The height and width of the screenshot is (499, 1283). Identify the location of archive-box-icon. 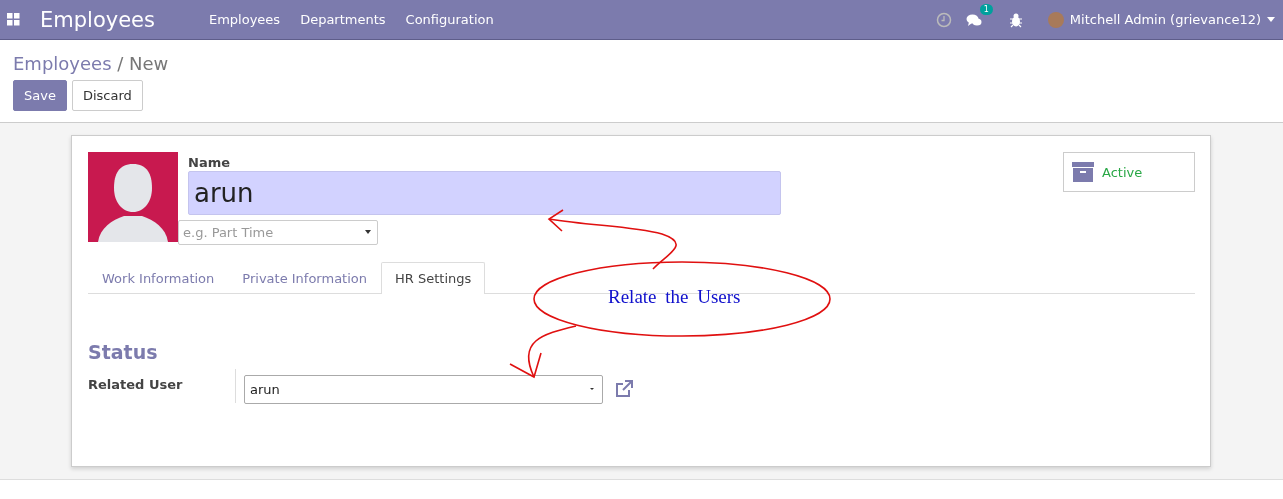
(1083, 172).